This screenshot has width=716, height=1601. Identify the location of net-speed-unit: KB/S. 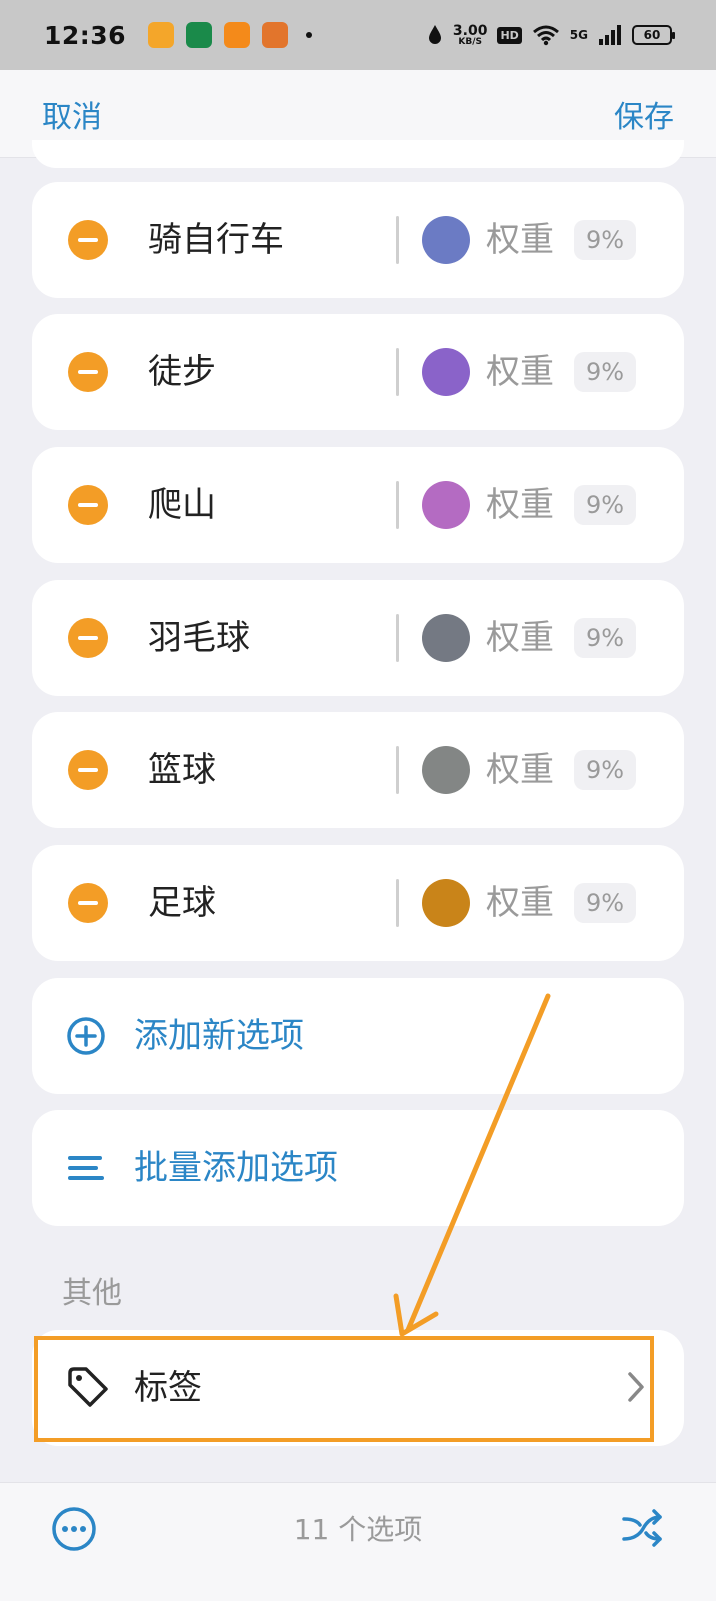
(470, 41).